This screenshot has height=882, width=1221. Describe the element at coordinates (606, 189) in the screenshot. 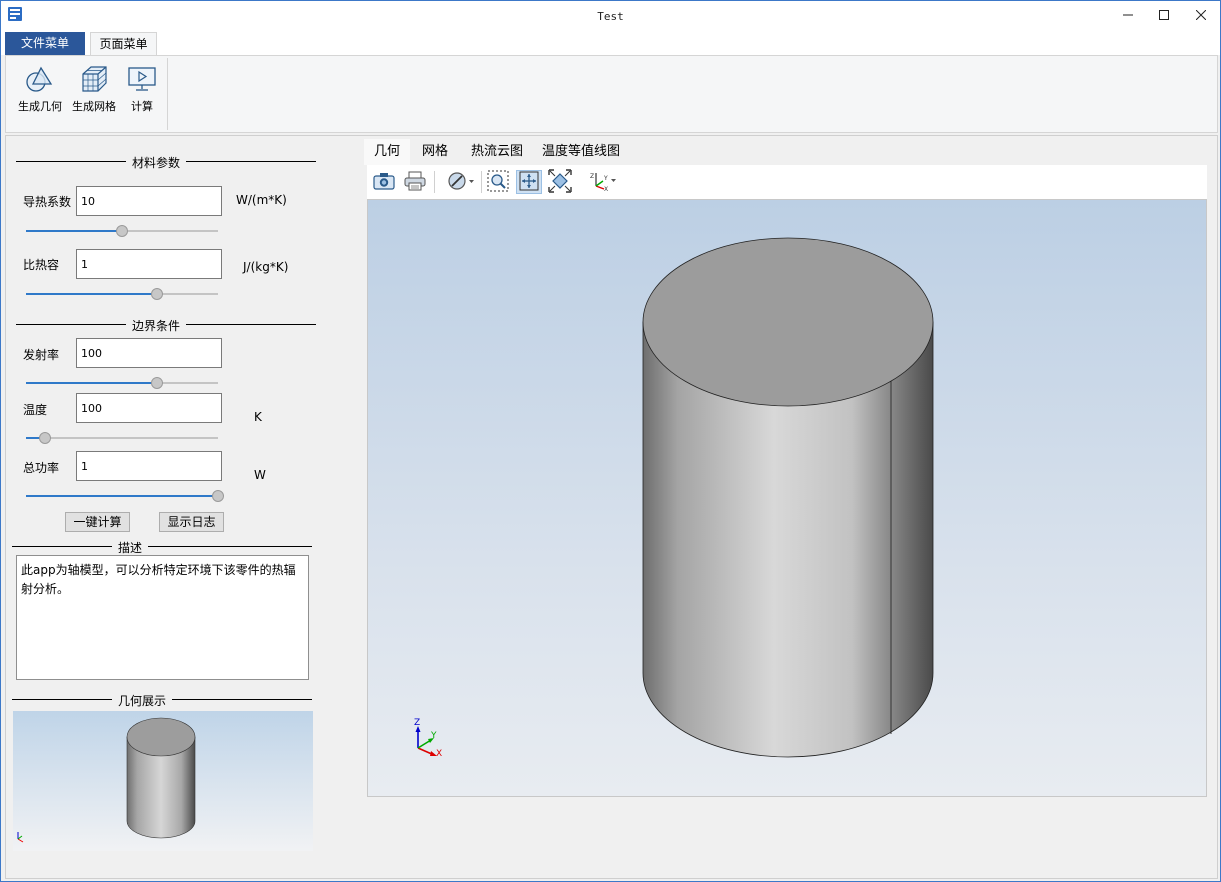

I see `svg-text: X` at that location.